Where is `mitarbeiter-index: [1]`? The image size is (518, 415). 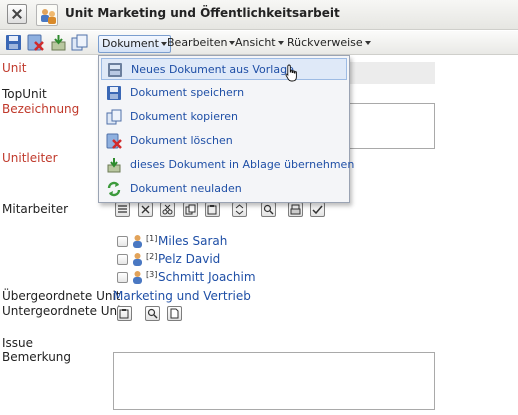 mitarbeiter-index: [1] is located at coordinates (152, 238).